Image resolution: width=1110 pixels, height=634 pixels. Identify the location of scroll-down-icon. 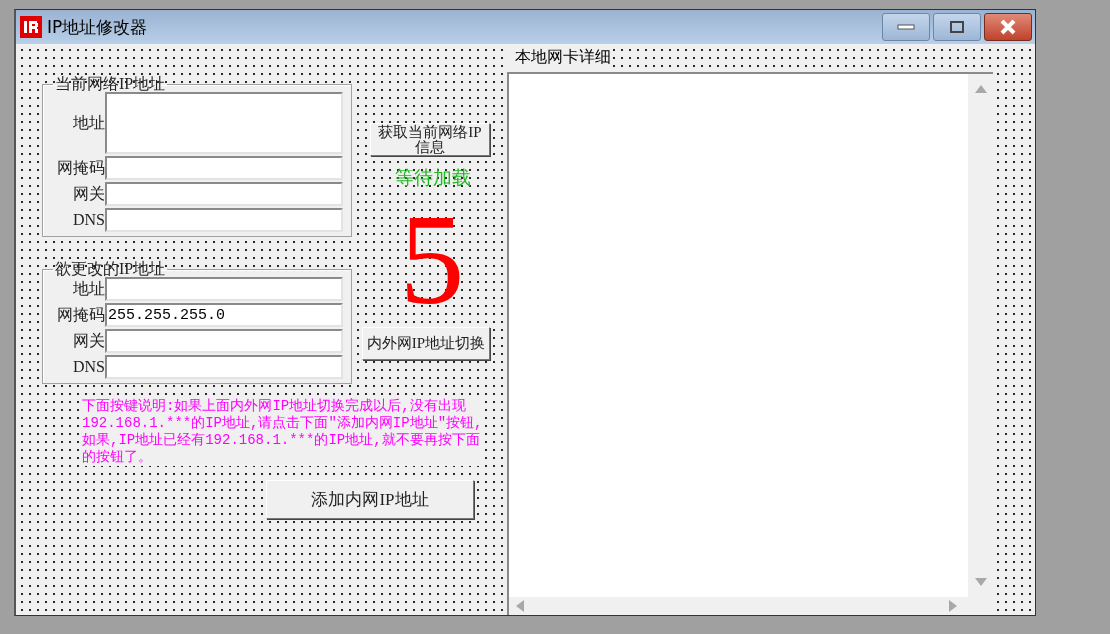
(980, 582).